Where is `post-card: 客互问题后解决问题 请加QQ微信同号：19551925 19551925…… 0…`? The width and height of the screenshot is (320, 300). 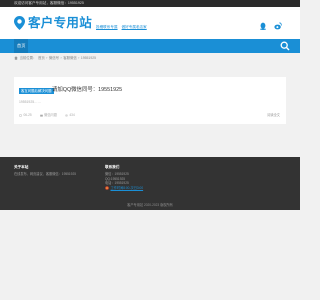 post-card: 客互问题后解决问题 请加QQ微信同号：19551925 19551925…… 0… is located at coordinates (150, 100).